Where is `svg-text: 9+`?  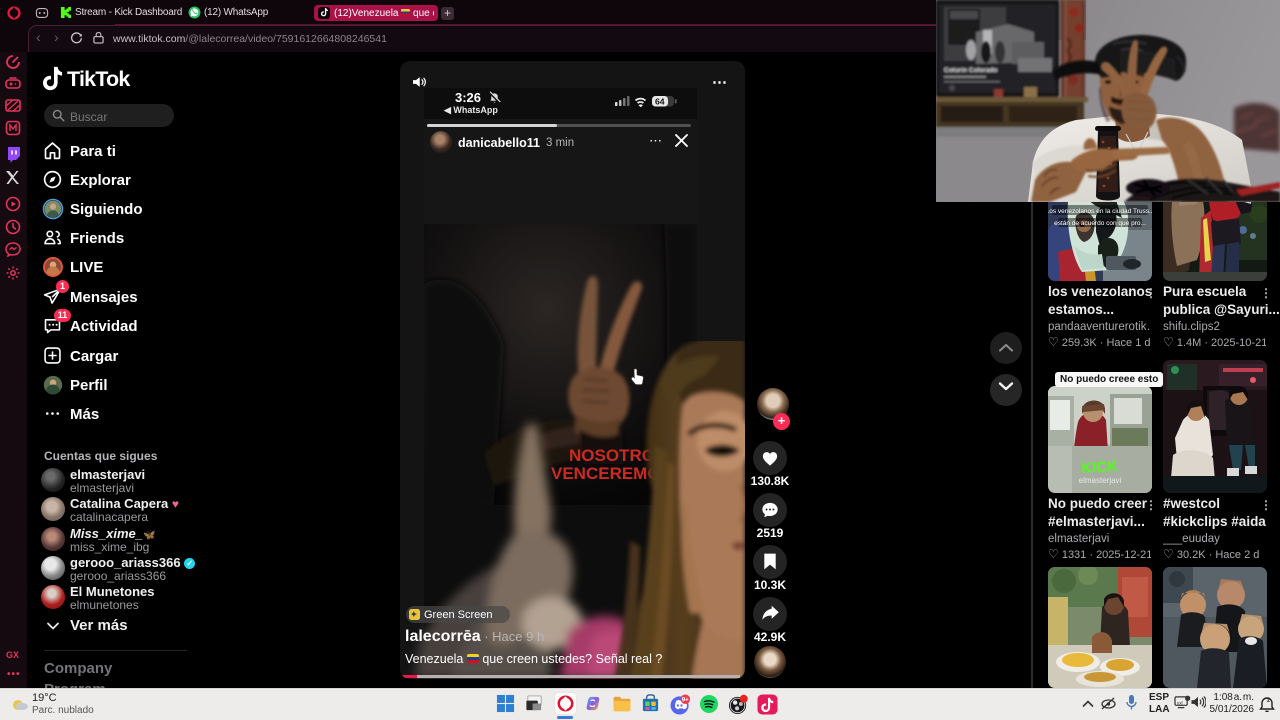
svg-text: 9+ is located at coordinates (685, 699).